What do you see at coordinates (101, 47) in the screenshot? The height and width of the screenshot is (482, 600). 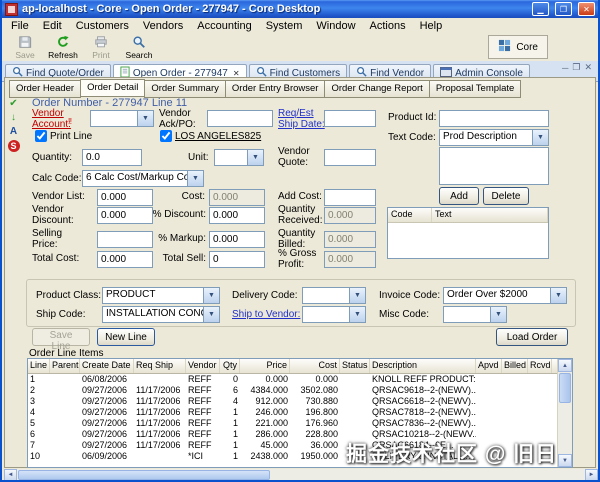 I see `print-button: Print` at bounding box center [101, 47].